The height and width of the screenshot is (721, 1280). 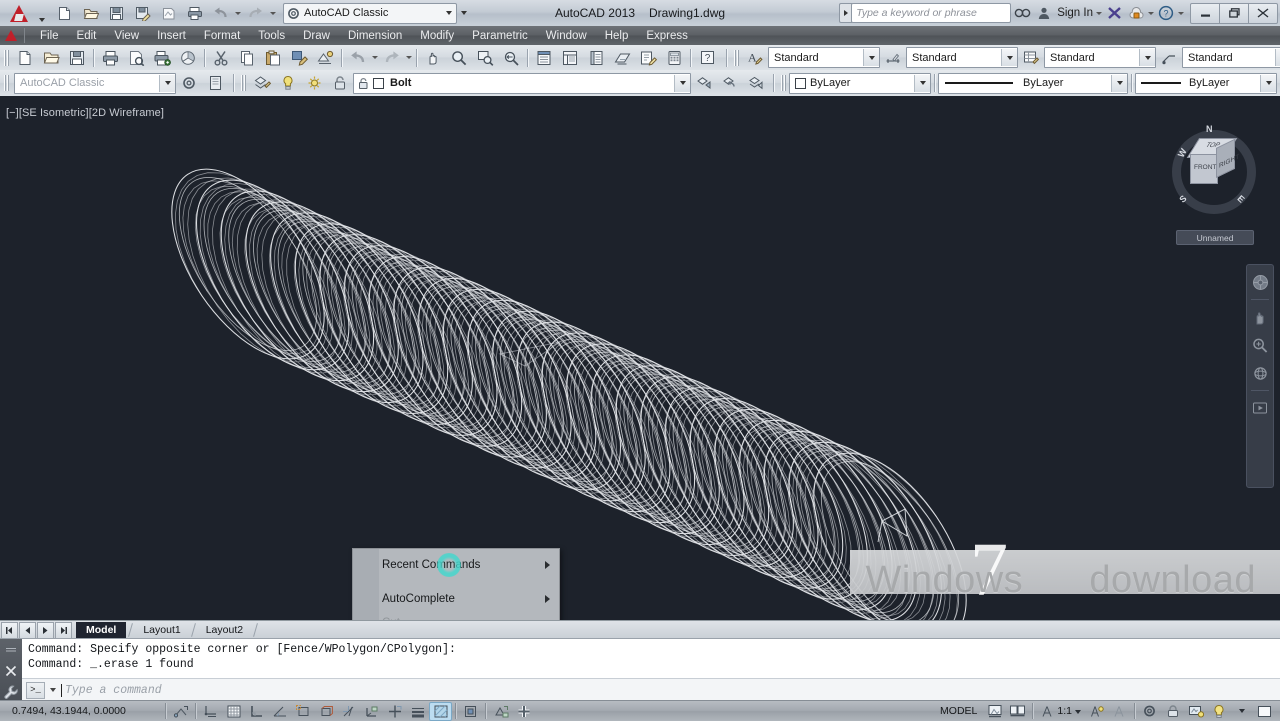 I want to click on orbit-icon, so click(x=1260, y=373).